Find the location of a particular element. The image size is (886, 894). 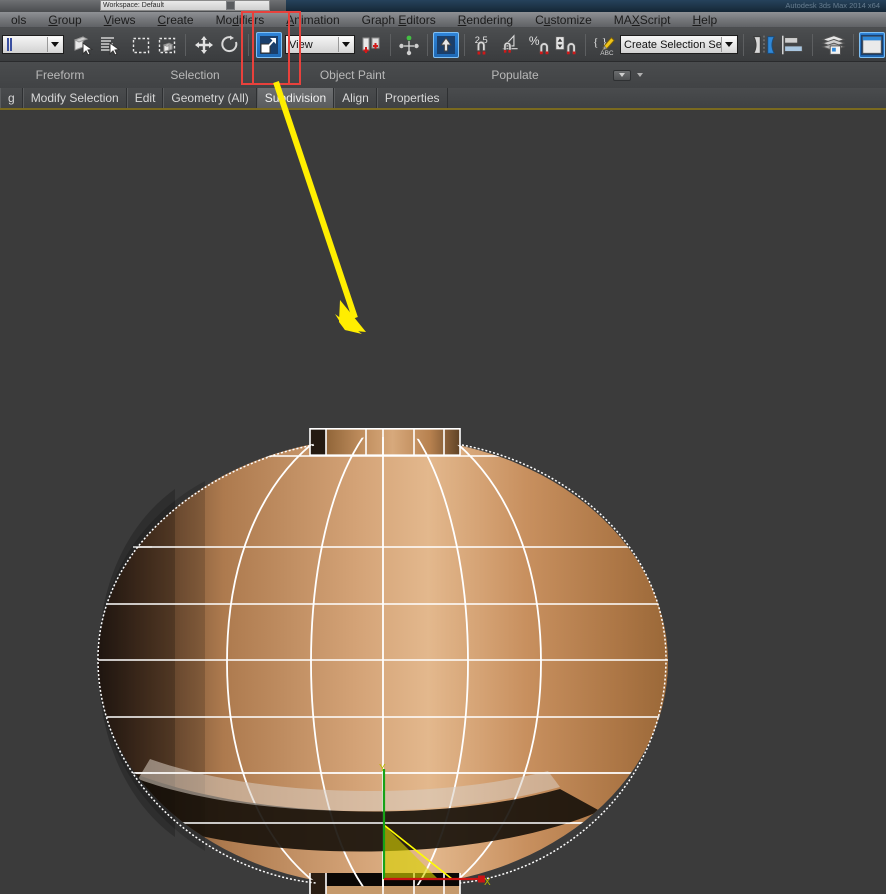

reference-coordinate-system-icon is located at coordinates (269, 44).